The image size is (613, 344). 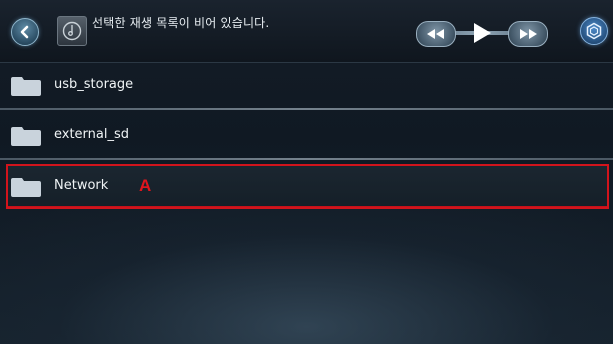 What do you see at coordinates (92, 134) in the screenshot?
I see `list-item-label: external_sd` at bounding box center [92, 134].